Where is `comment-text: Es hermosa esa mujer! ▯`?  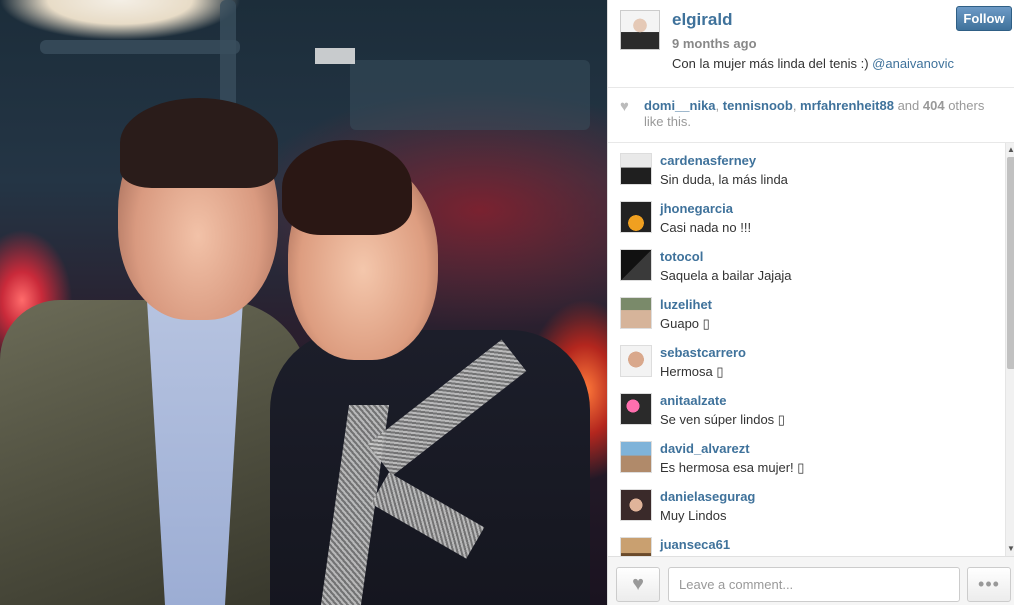 comment-text: Es hermosa esa mujer! ▯ is located at coordinates (732, 467).